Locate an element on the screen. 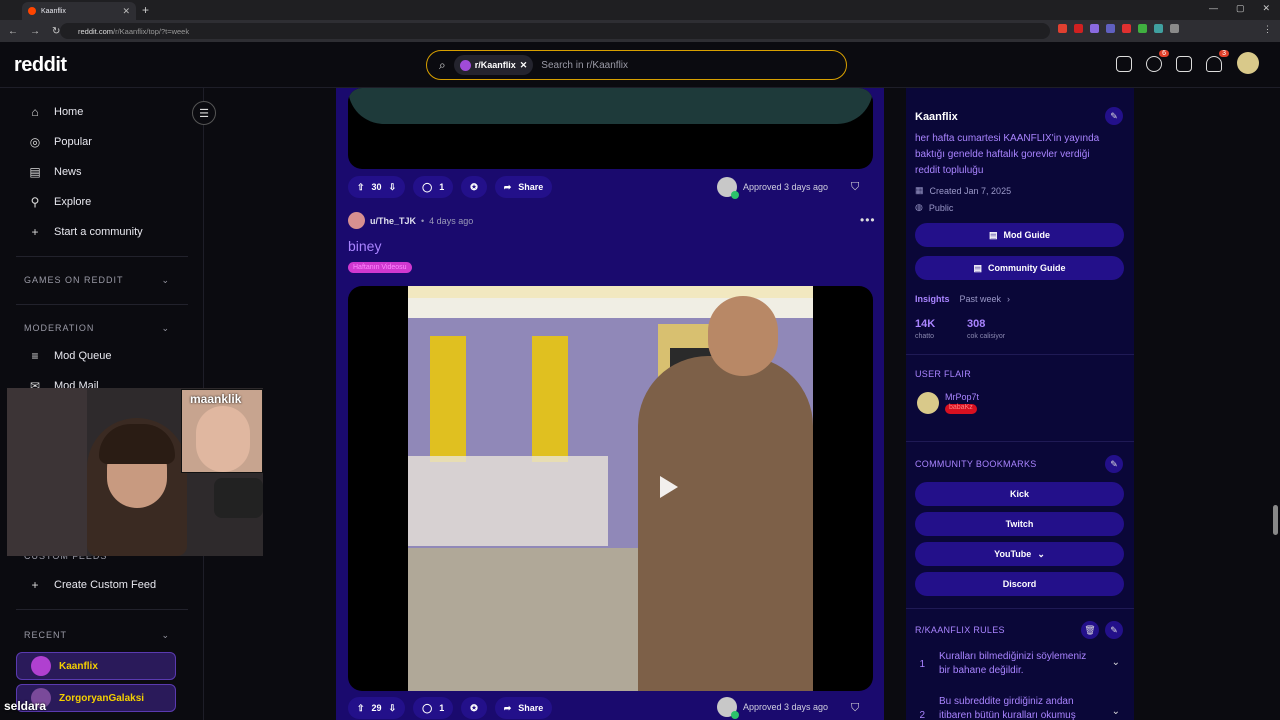 The height and width of the screenshot is (720, 1280). sidebar-item-explore: ⚲ Explore is located at coordinates (60, 202).